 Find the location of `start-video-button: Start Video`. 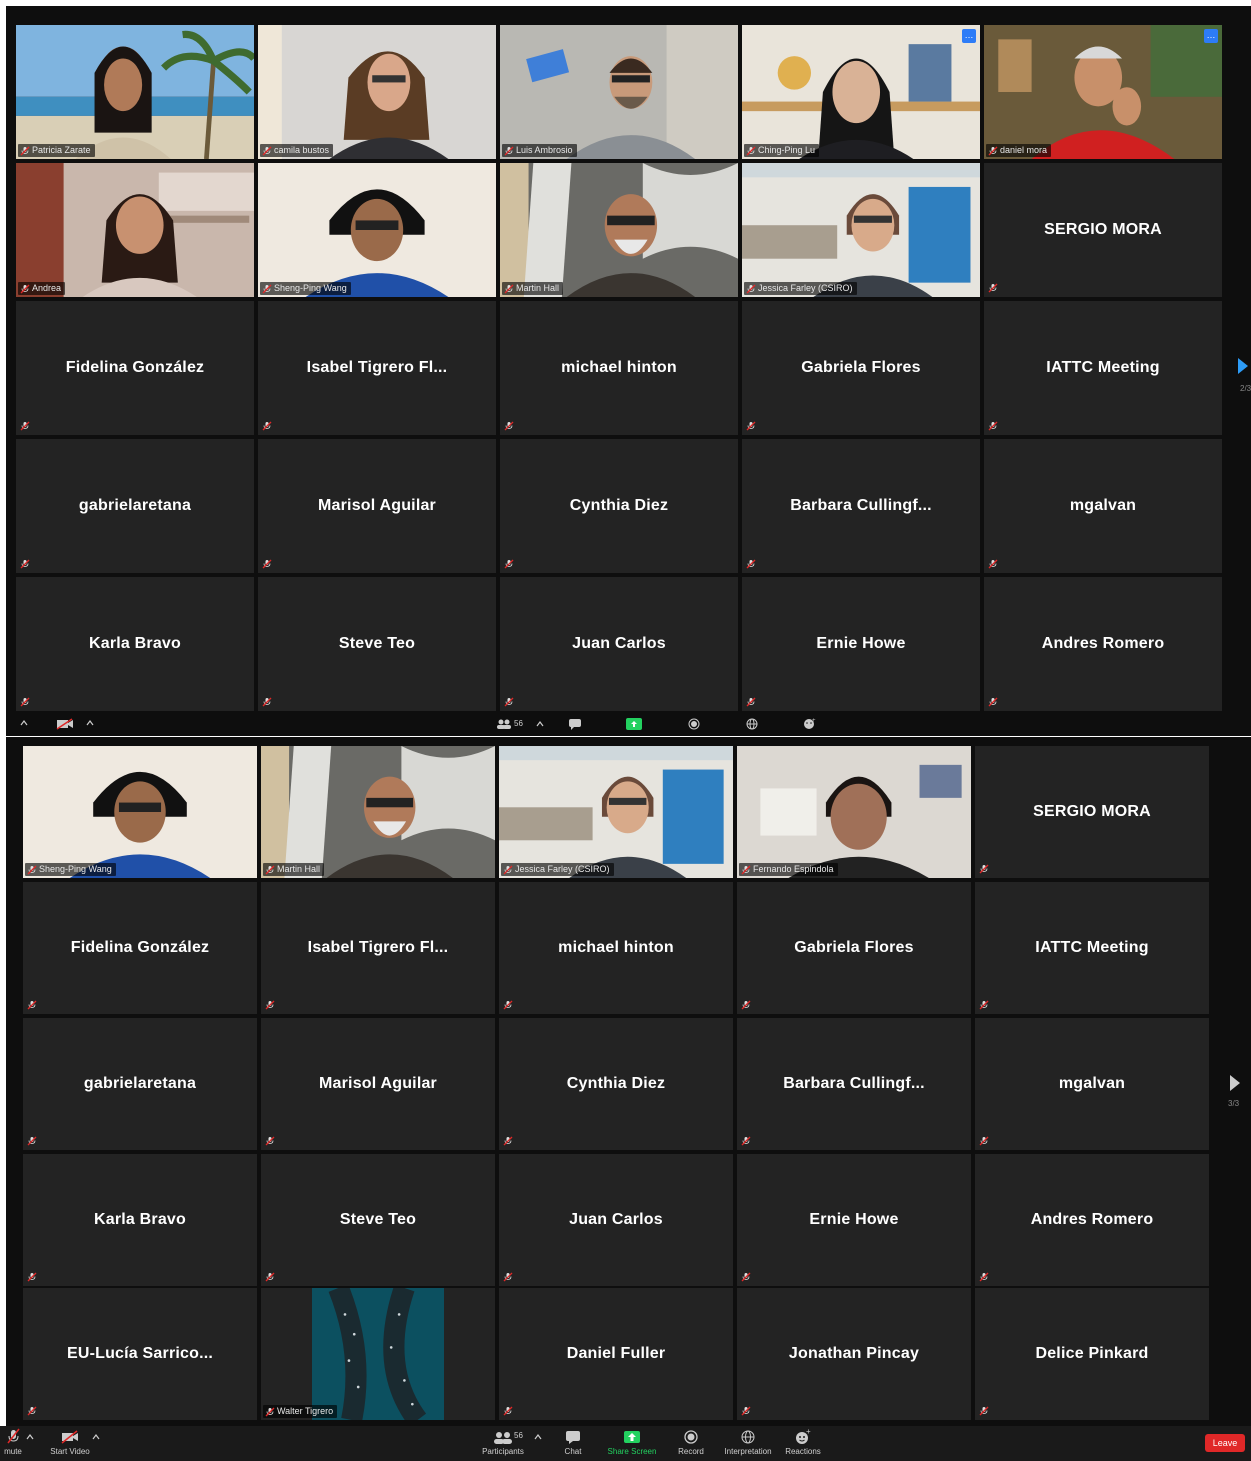

start-video-button: Start Video is located at coordinates (70, 1442).